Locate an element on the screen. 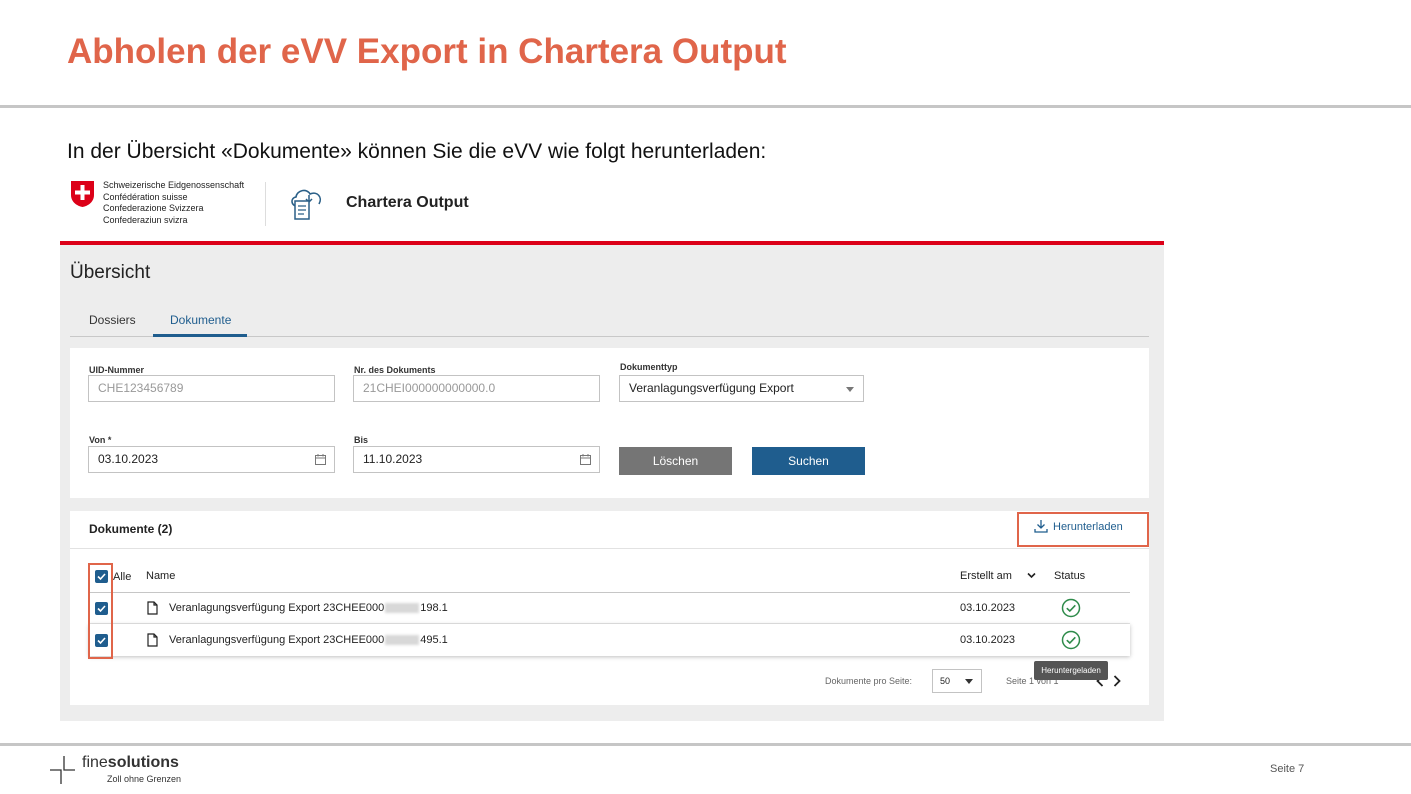 Image resolution: width=1411 pixels, height=794 pixels. row-1-name-suffix: 198.1 is located at coordinates (434, 608).